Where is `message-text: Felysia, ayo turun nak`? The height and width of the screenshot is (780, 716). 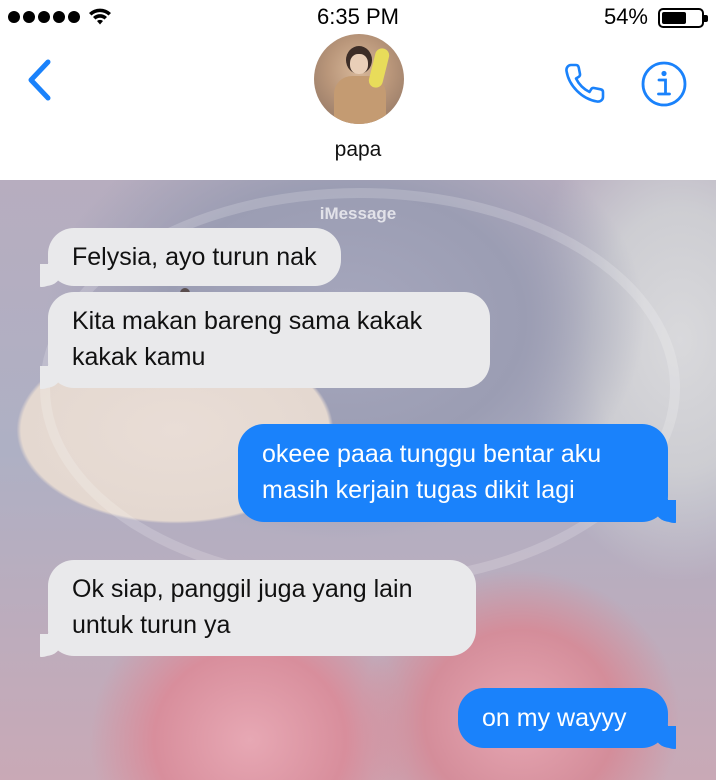
message-text: Felysia, ayo turun nak is located at coordinates (194, 257).